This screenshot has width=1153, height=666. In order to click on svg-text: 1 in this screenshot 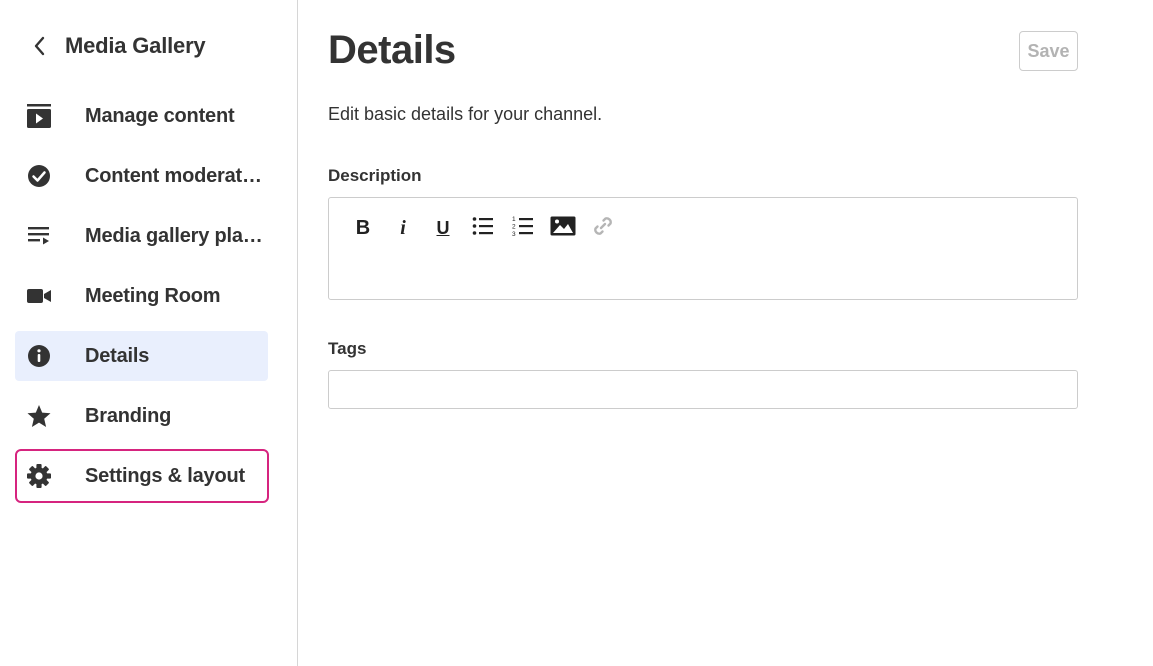, I will do `click(514, 219)`.